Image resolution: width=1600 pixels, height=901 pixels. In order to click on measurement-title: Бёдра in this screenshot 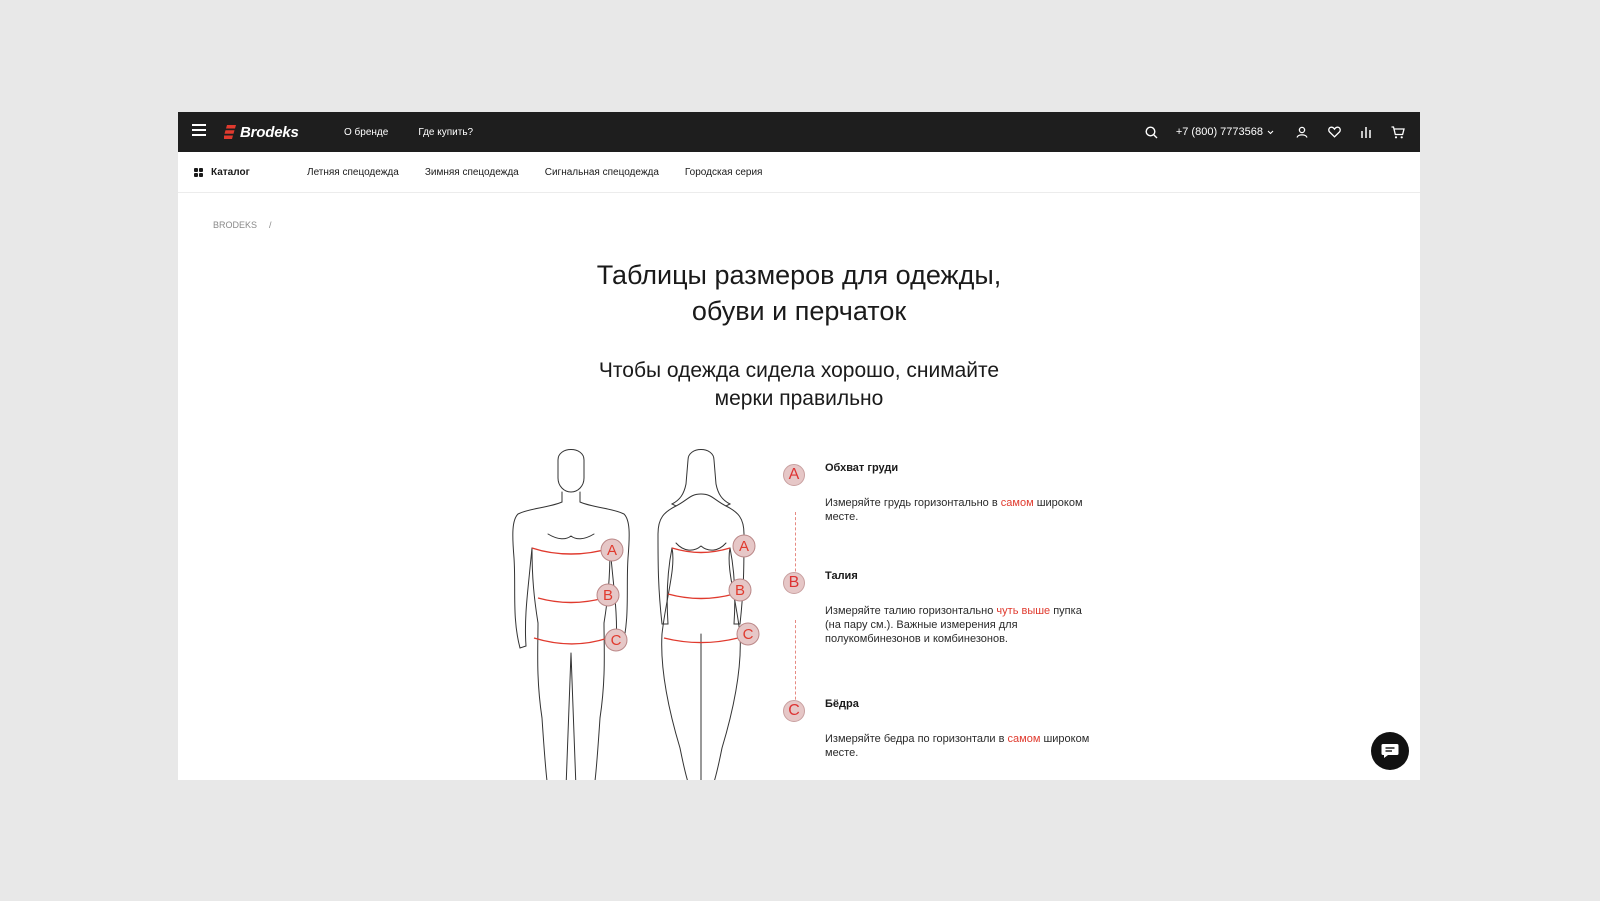, I will do `click(842, 704)`.